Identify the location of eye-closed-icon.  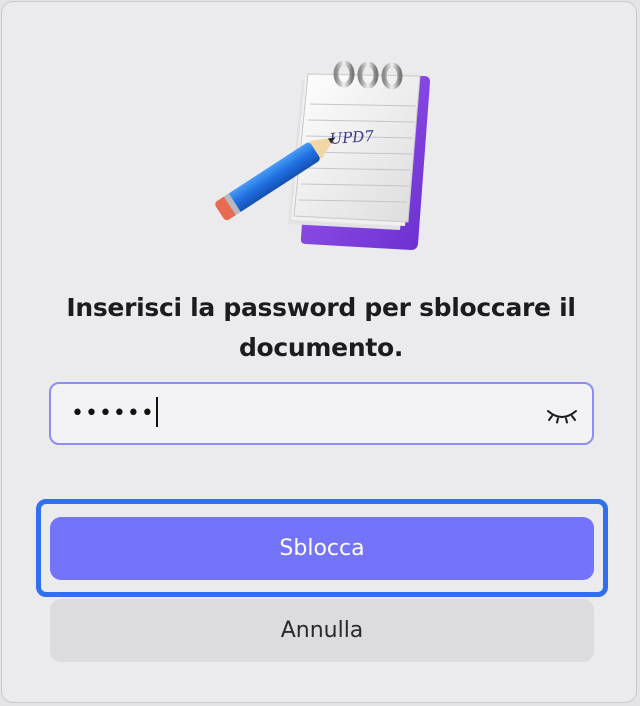
(562, 414).